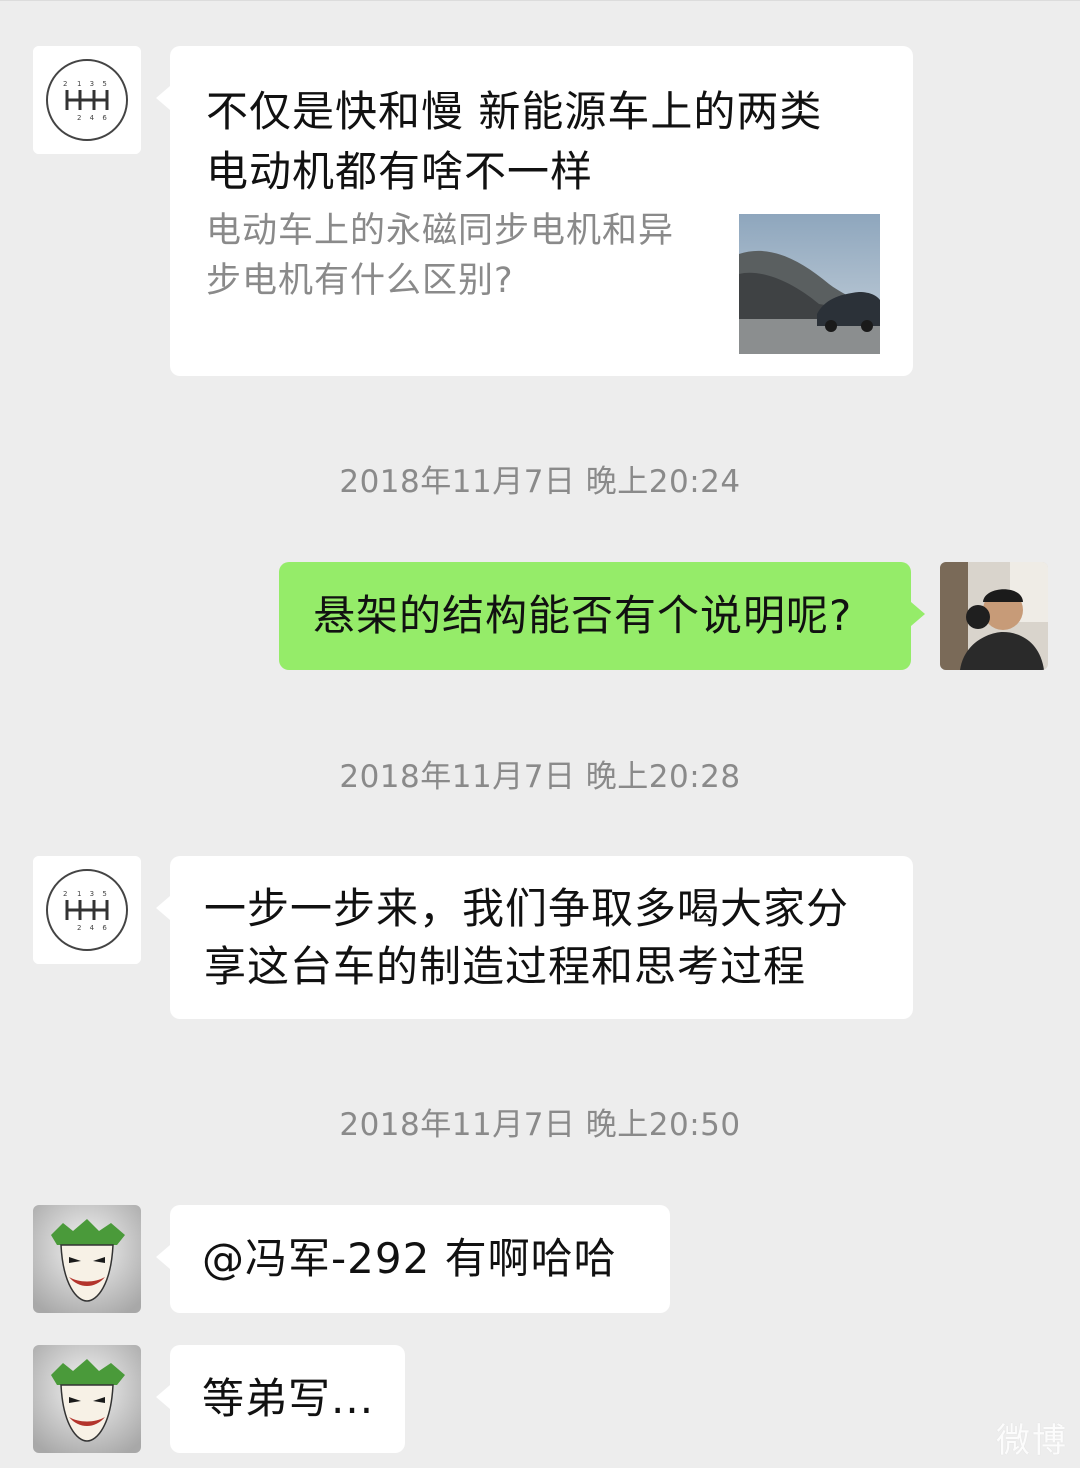  Describe the element at coordinates (1032, 1441) in the screenshot. I see `watermark: 微博` at that location.